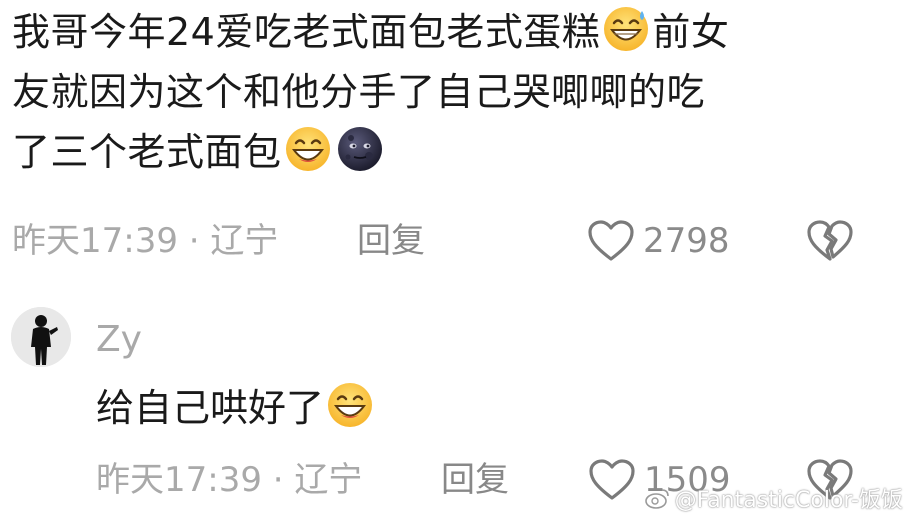 The width and height of the screenshot is (911, 522). Describe the element at coordinates (391, 241) in the screenshot. I see `reply-button: 回复` at that location.